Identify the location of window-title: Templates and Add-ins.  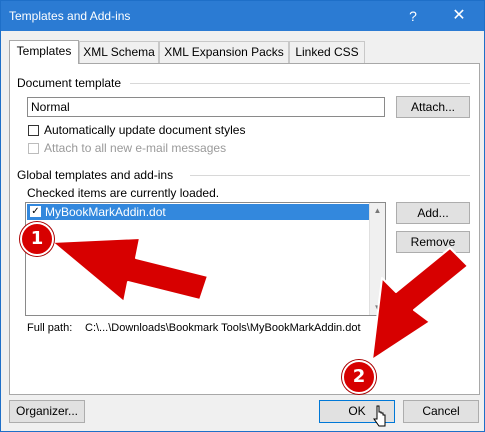
(70, 16).